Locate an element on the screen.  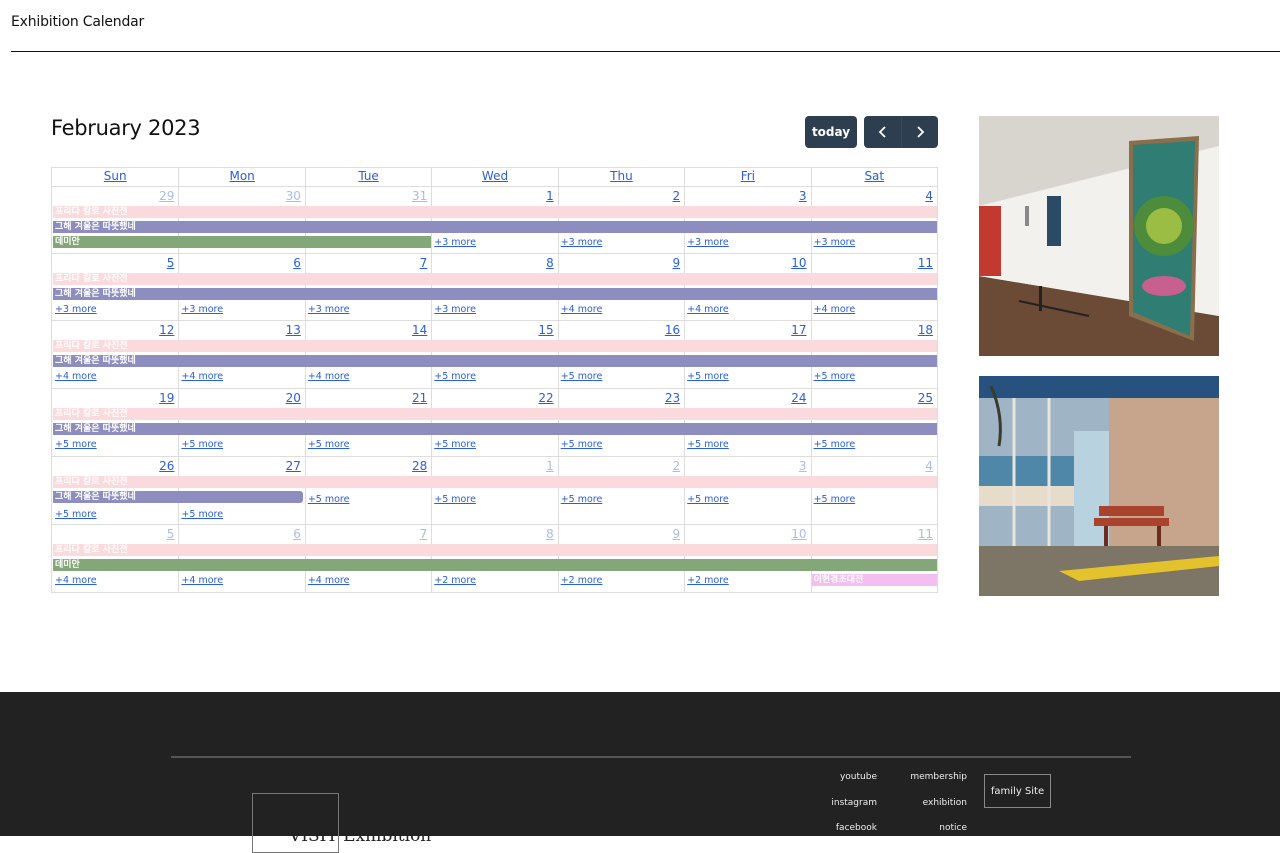
today-button: today is located at coordinates (831, 132).